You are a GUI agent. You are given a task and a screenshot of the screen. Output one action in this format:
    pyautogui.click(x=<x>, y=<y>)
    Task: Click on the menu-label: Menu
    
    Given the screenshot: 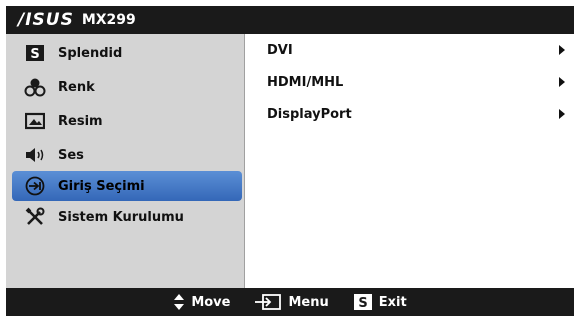 What is the action you would take?
    pyautogui.click(x=308, y=302)
    